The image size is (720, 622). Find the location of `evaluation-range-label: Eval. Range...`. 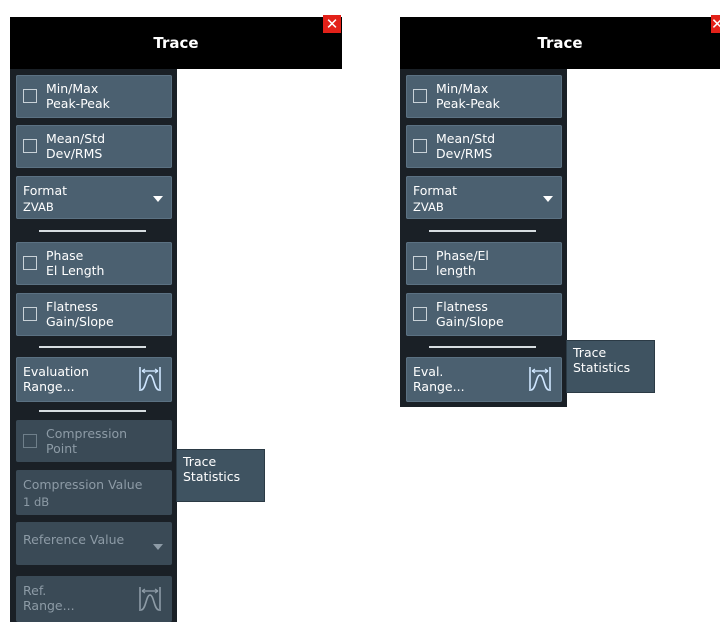

evaluation-range-label: Eval. Range... is located at coordinates (439, 379).